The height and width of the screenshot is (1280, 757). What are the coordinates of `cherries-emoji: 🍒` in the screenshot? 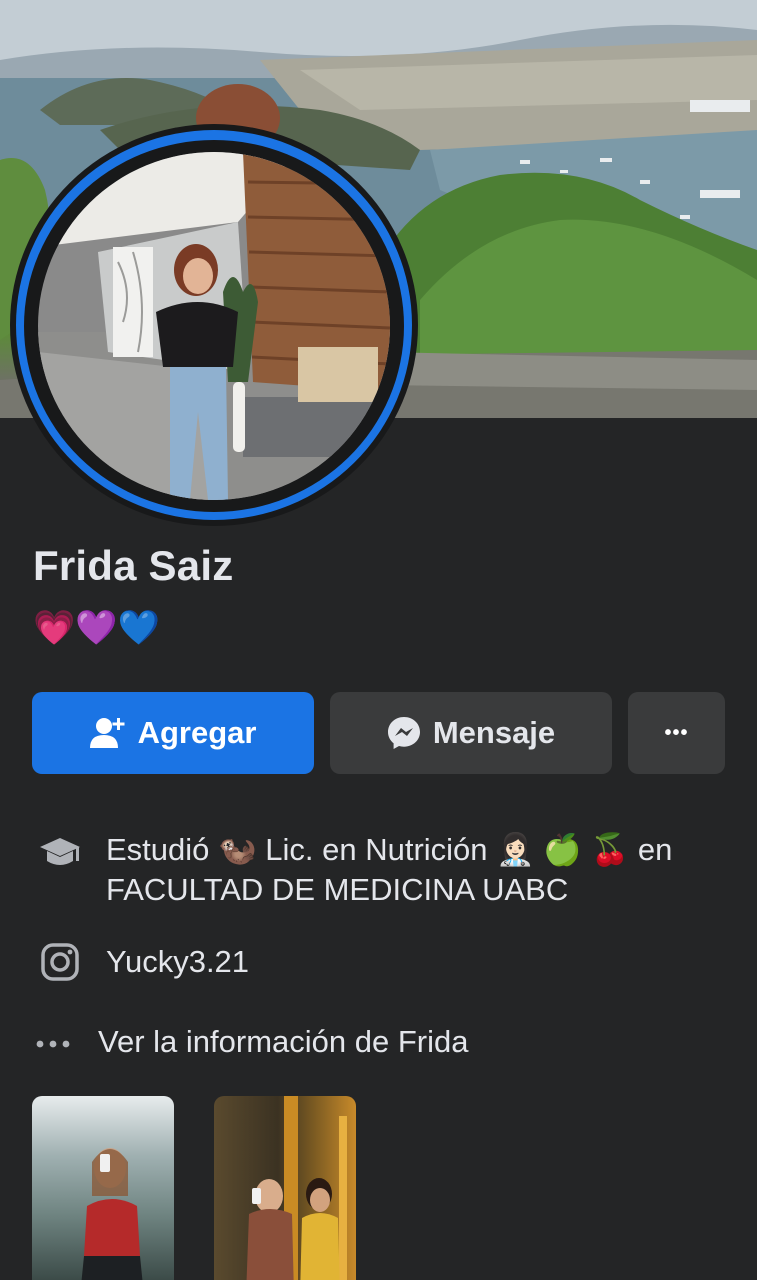 It's located at (610, 850).